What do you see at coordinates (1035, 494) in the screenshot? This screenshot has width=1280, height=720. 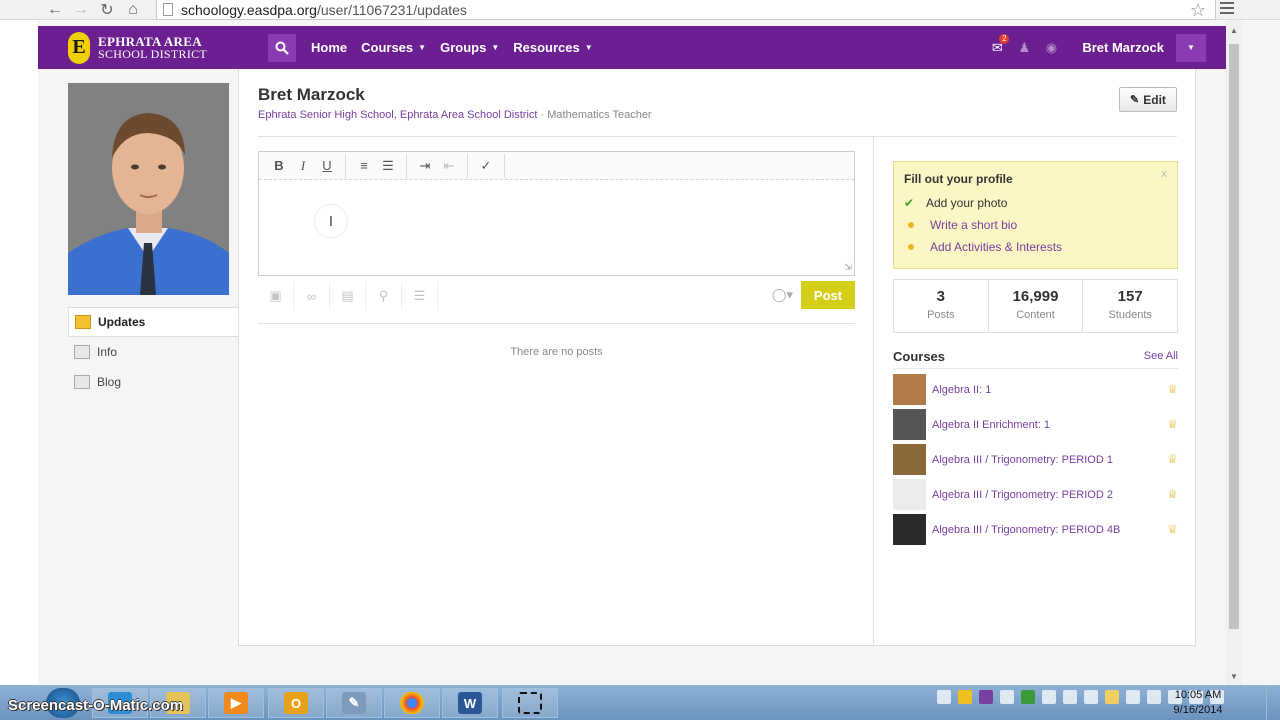 I see `course-item: Algebra III / Trigonometry: PERIOD 2 ♕` at bounding box center [1035, 494].